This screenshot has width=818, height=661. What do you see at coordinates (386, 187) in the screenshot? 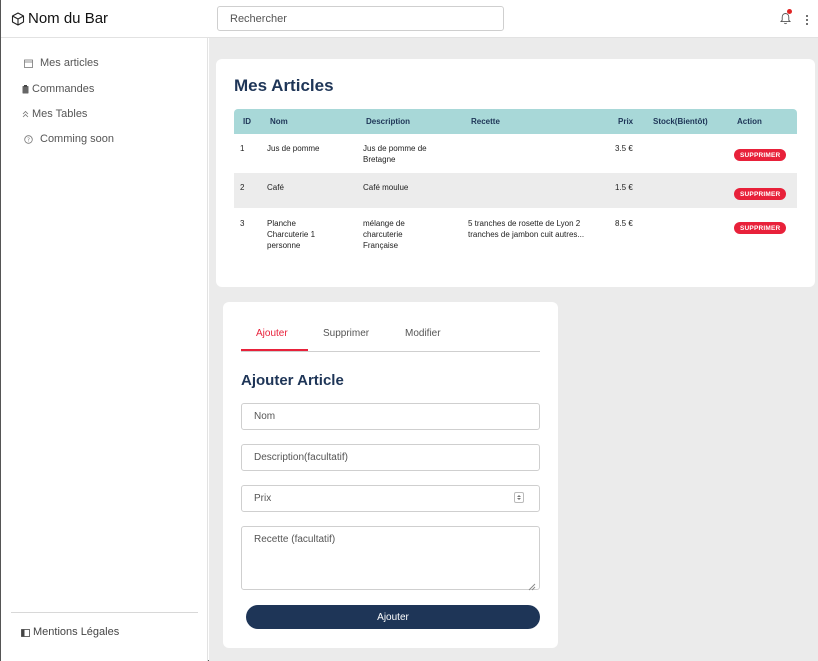
I see `cell-description: Café moulue` at bounding box center [386, 187].